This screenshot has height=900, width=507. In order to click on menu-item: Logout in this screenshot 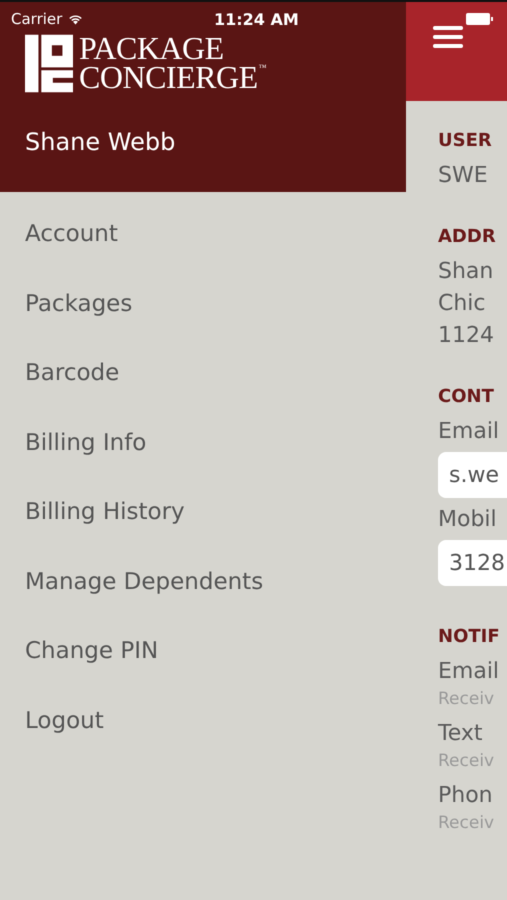, I will do `click(215, 721)`.